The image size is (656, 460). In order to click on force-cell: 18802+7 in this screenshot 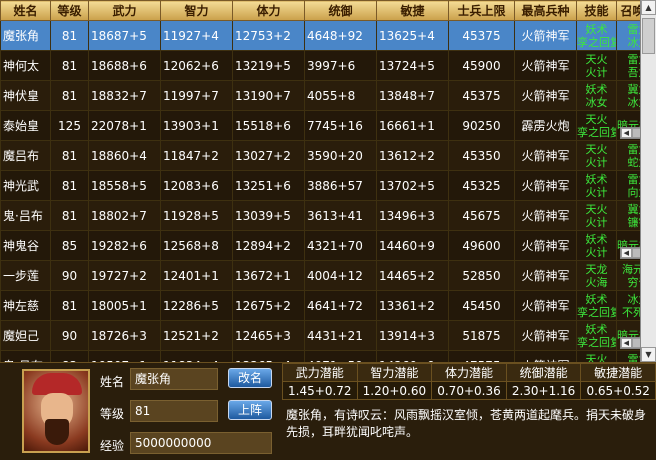, I will do `click(124, 215)`.